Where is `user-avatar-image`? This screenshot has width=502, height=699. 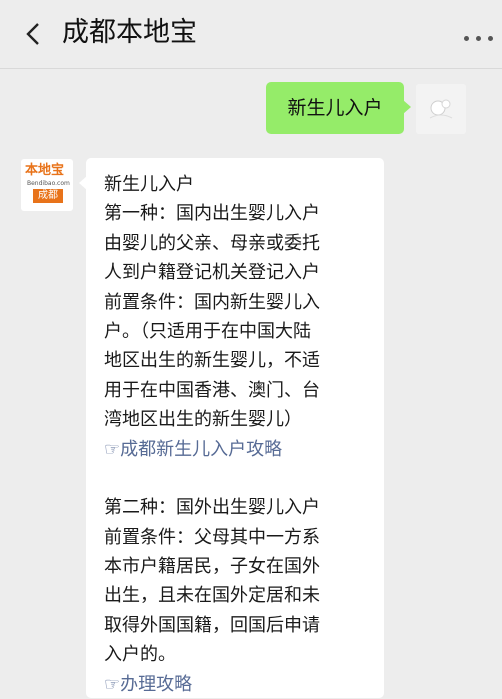
user-avatar-image is located at coordinates (441, 109).